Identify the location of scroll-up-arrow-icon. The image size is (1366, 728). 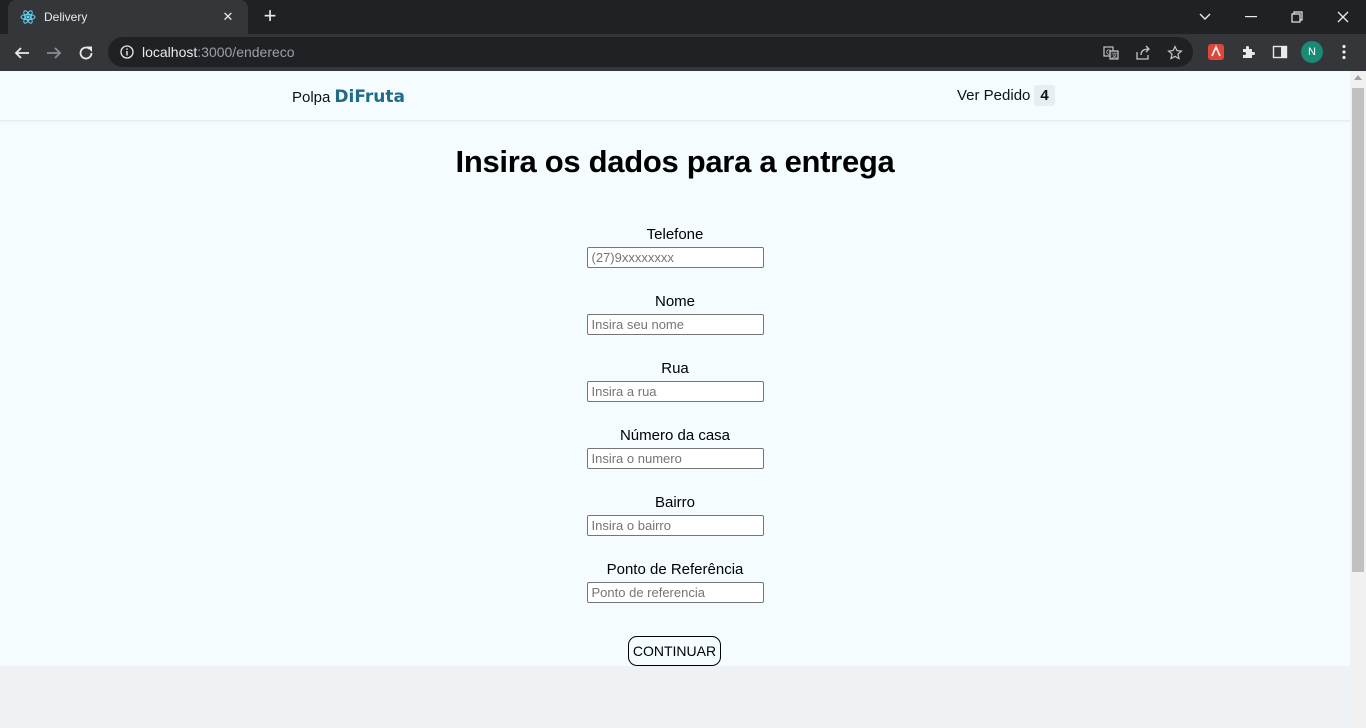
(1358, 77).